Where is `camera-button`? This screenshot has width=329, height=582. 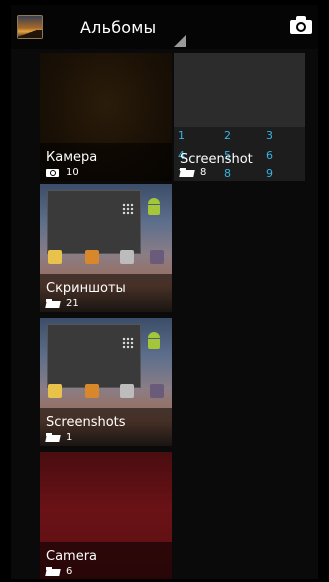
camera-button is located at coordinates (302, 26).